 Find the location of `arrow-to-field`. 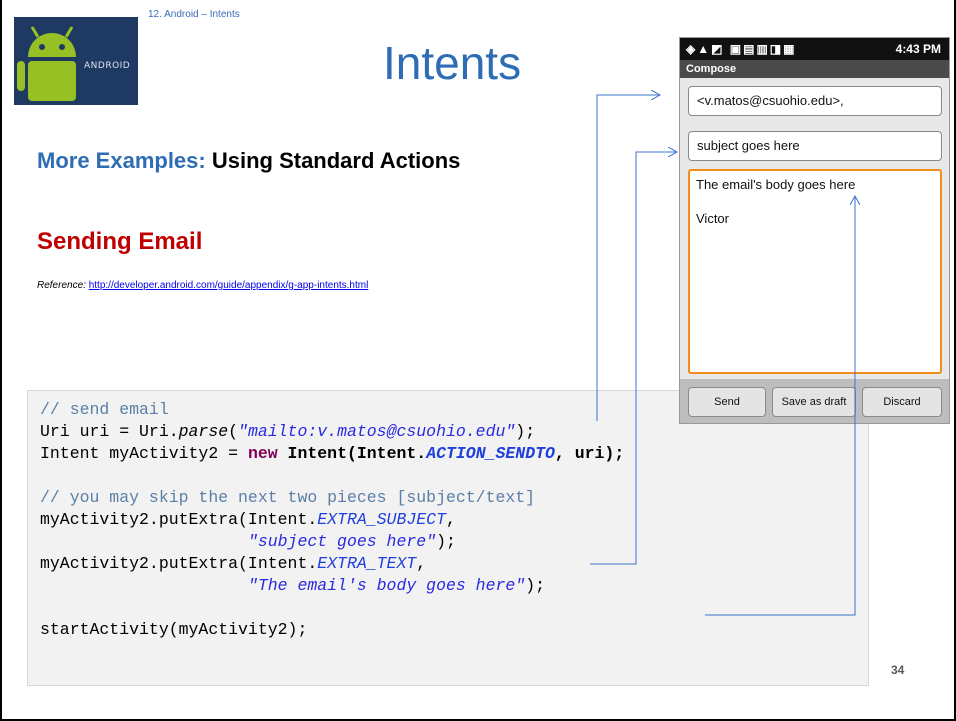

arrow-to-field is located at coordinates (628, 258).